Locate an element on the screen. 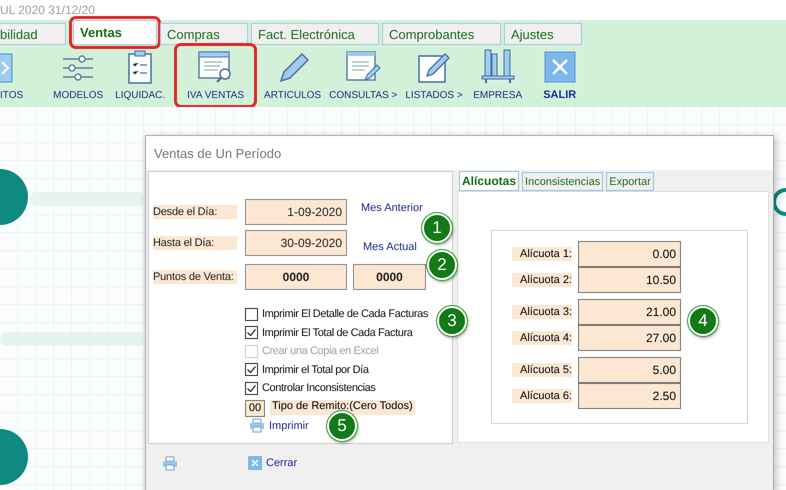 The height and width of the screenshot is (490, 786). rate-field: 5.00 is located at coordinates (629, 370).